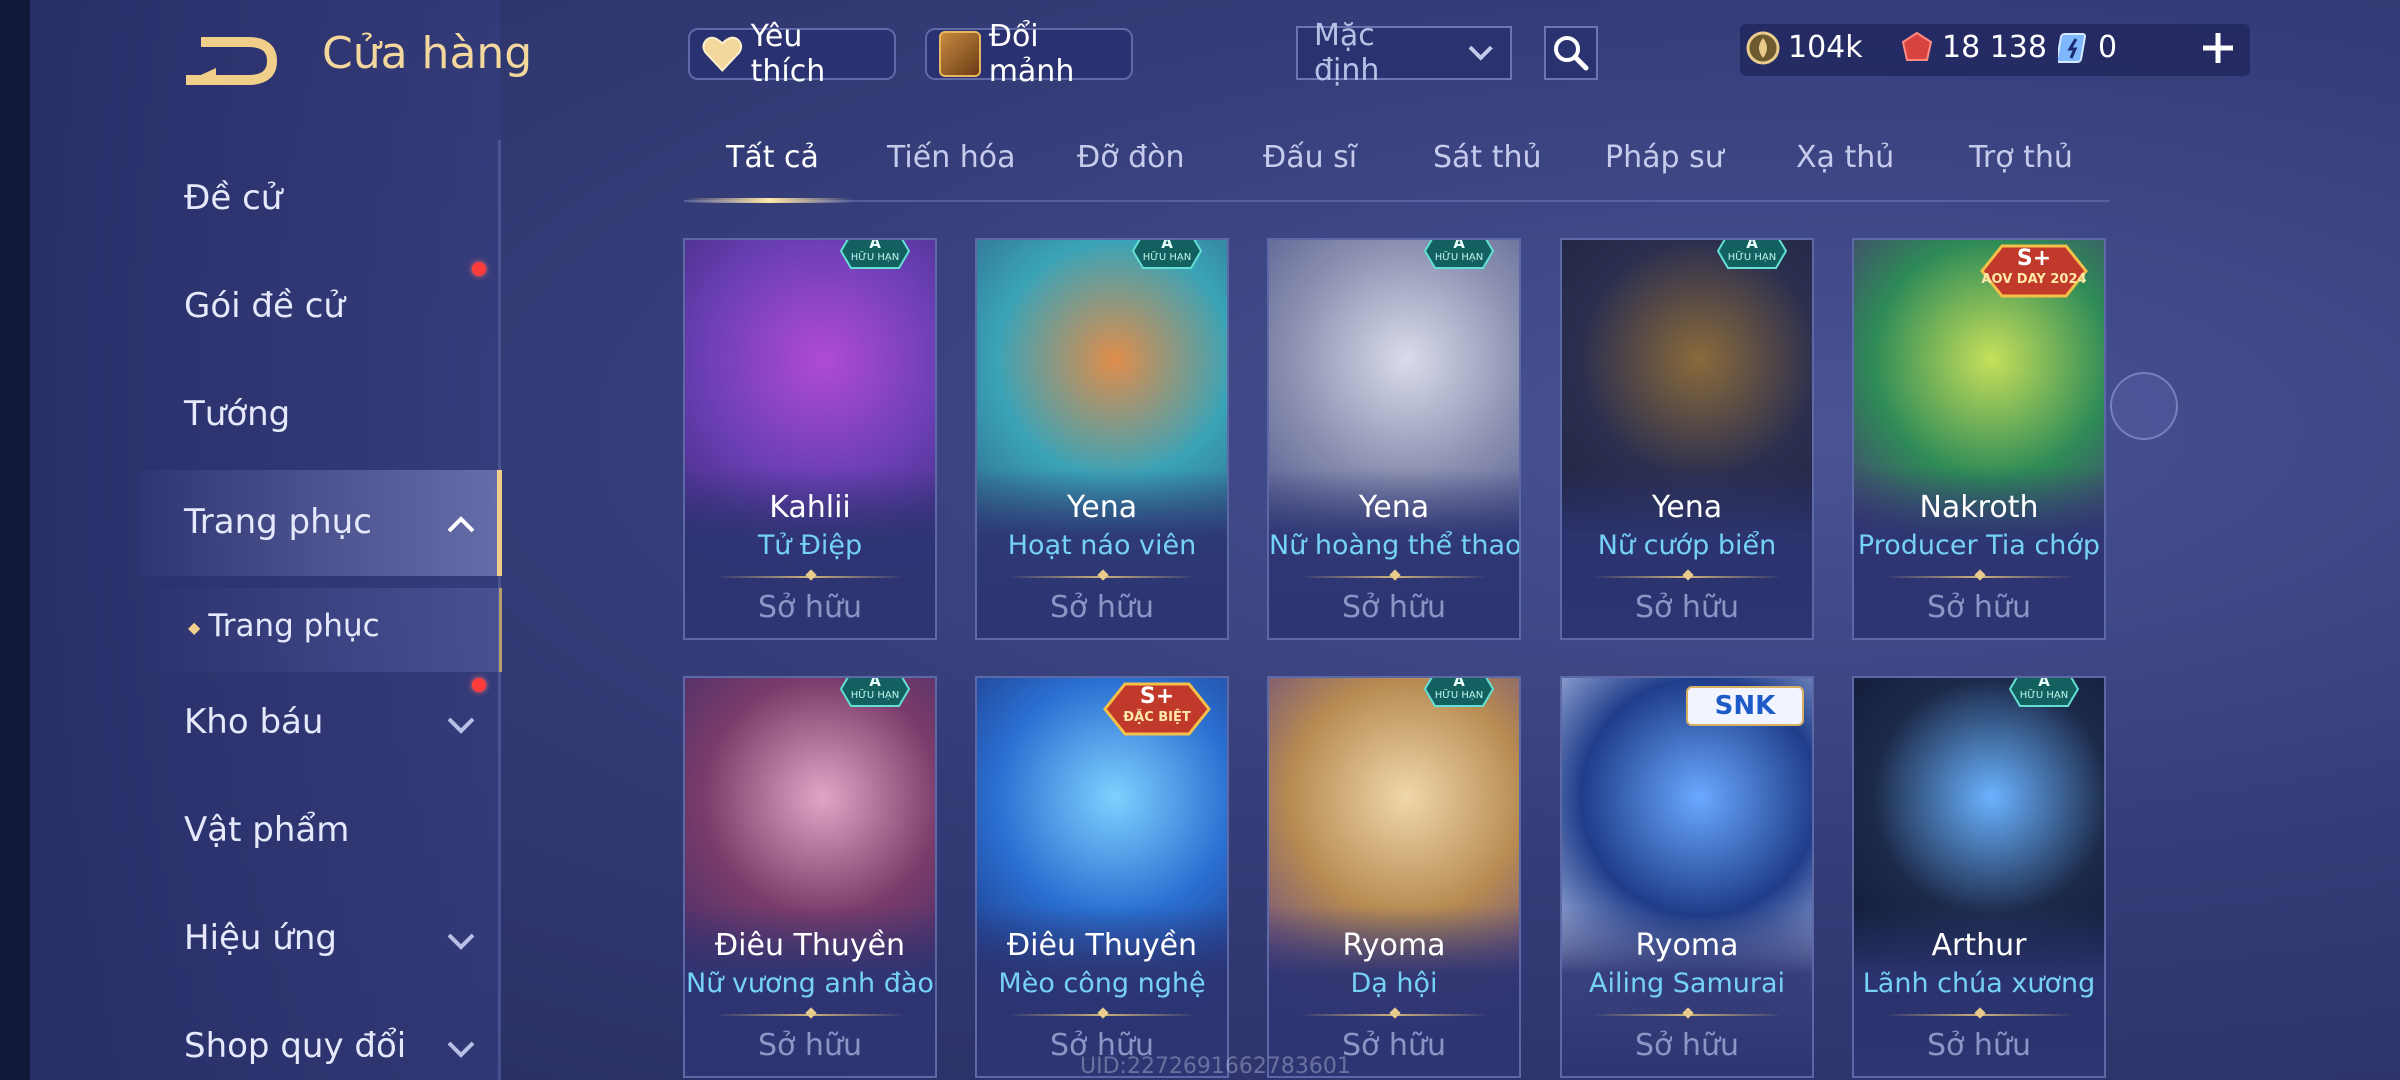 This screenshot has height=1080, width=2400. I want to click on sidebar-item-recommended: Đề cử, so click(233, 198).